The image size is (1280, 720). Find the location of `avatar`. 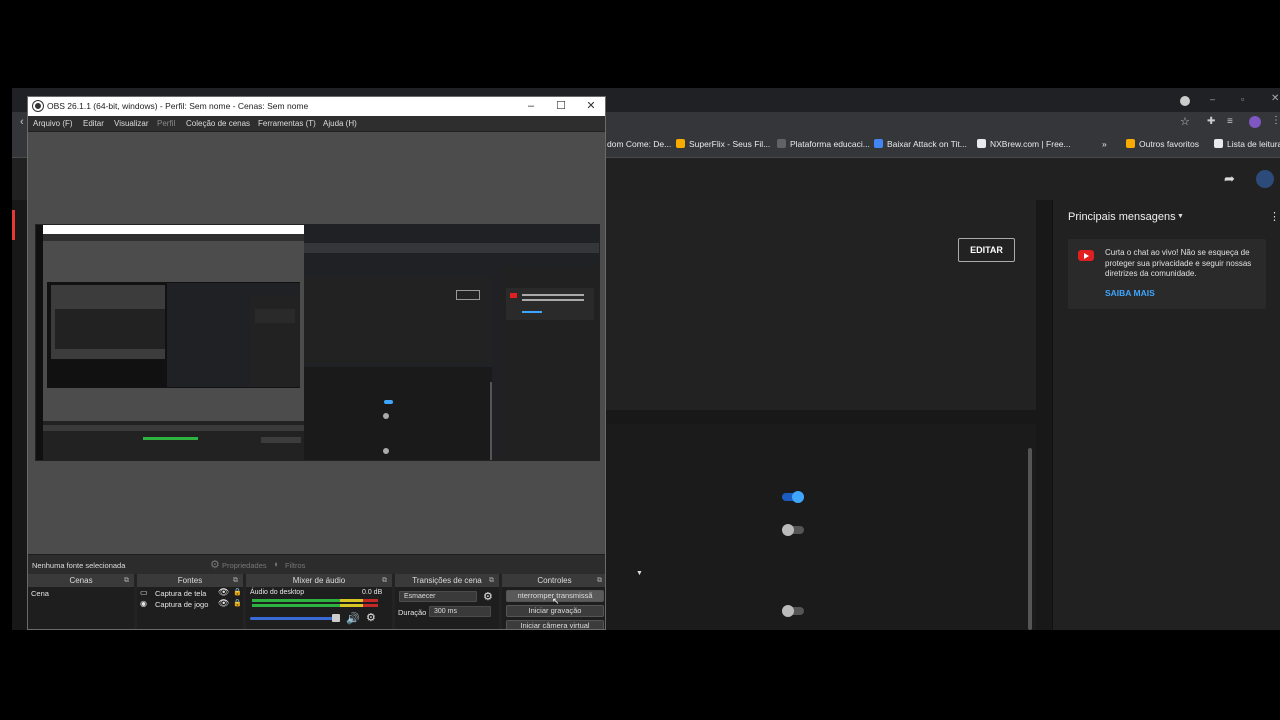

avatar is located at coordinates (1265, 179).